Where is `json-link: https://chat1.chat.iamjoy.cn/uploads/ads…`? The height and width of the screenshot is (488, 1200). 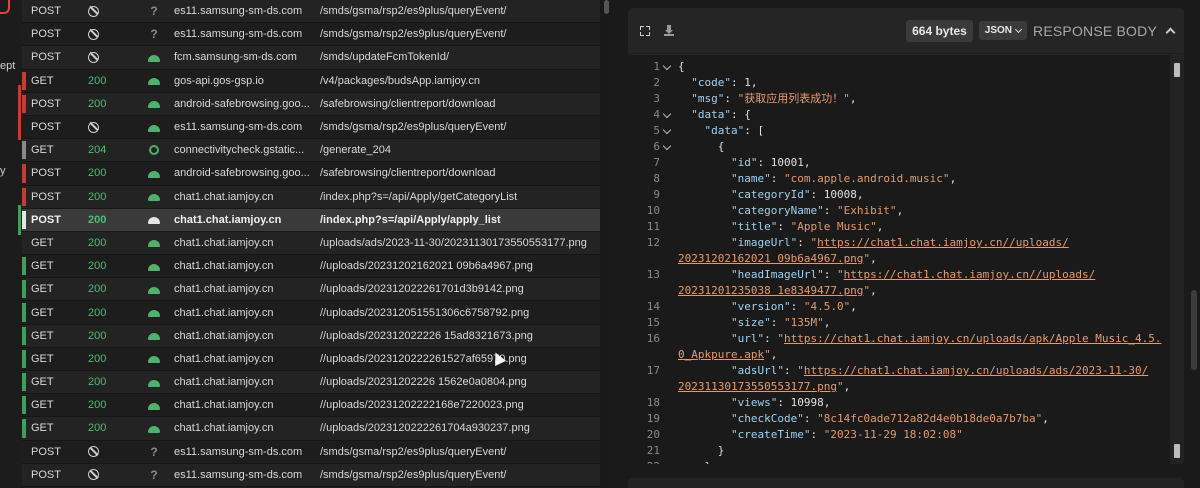
json-link: https://chat1.chat.iamjoy.cn/uploads/ads… is located at coordinates (976, 370).